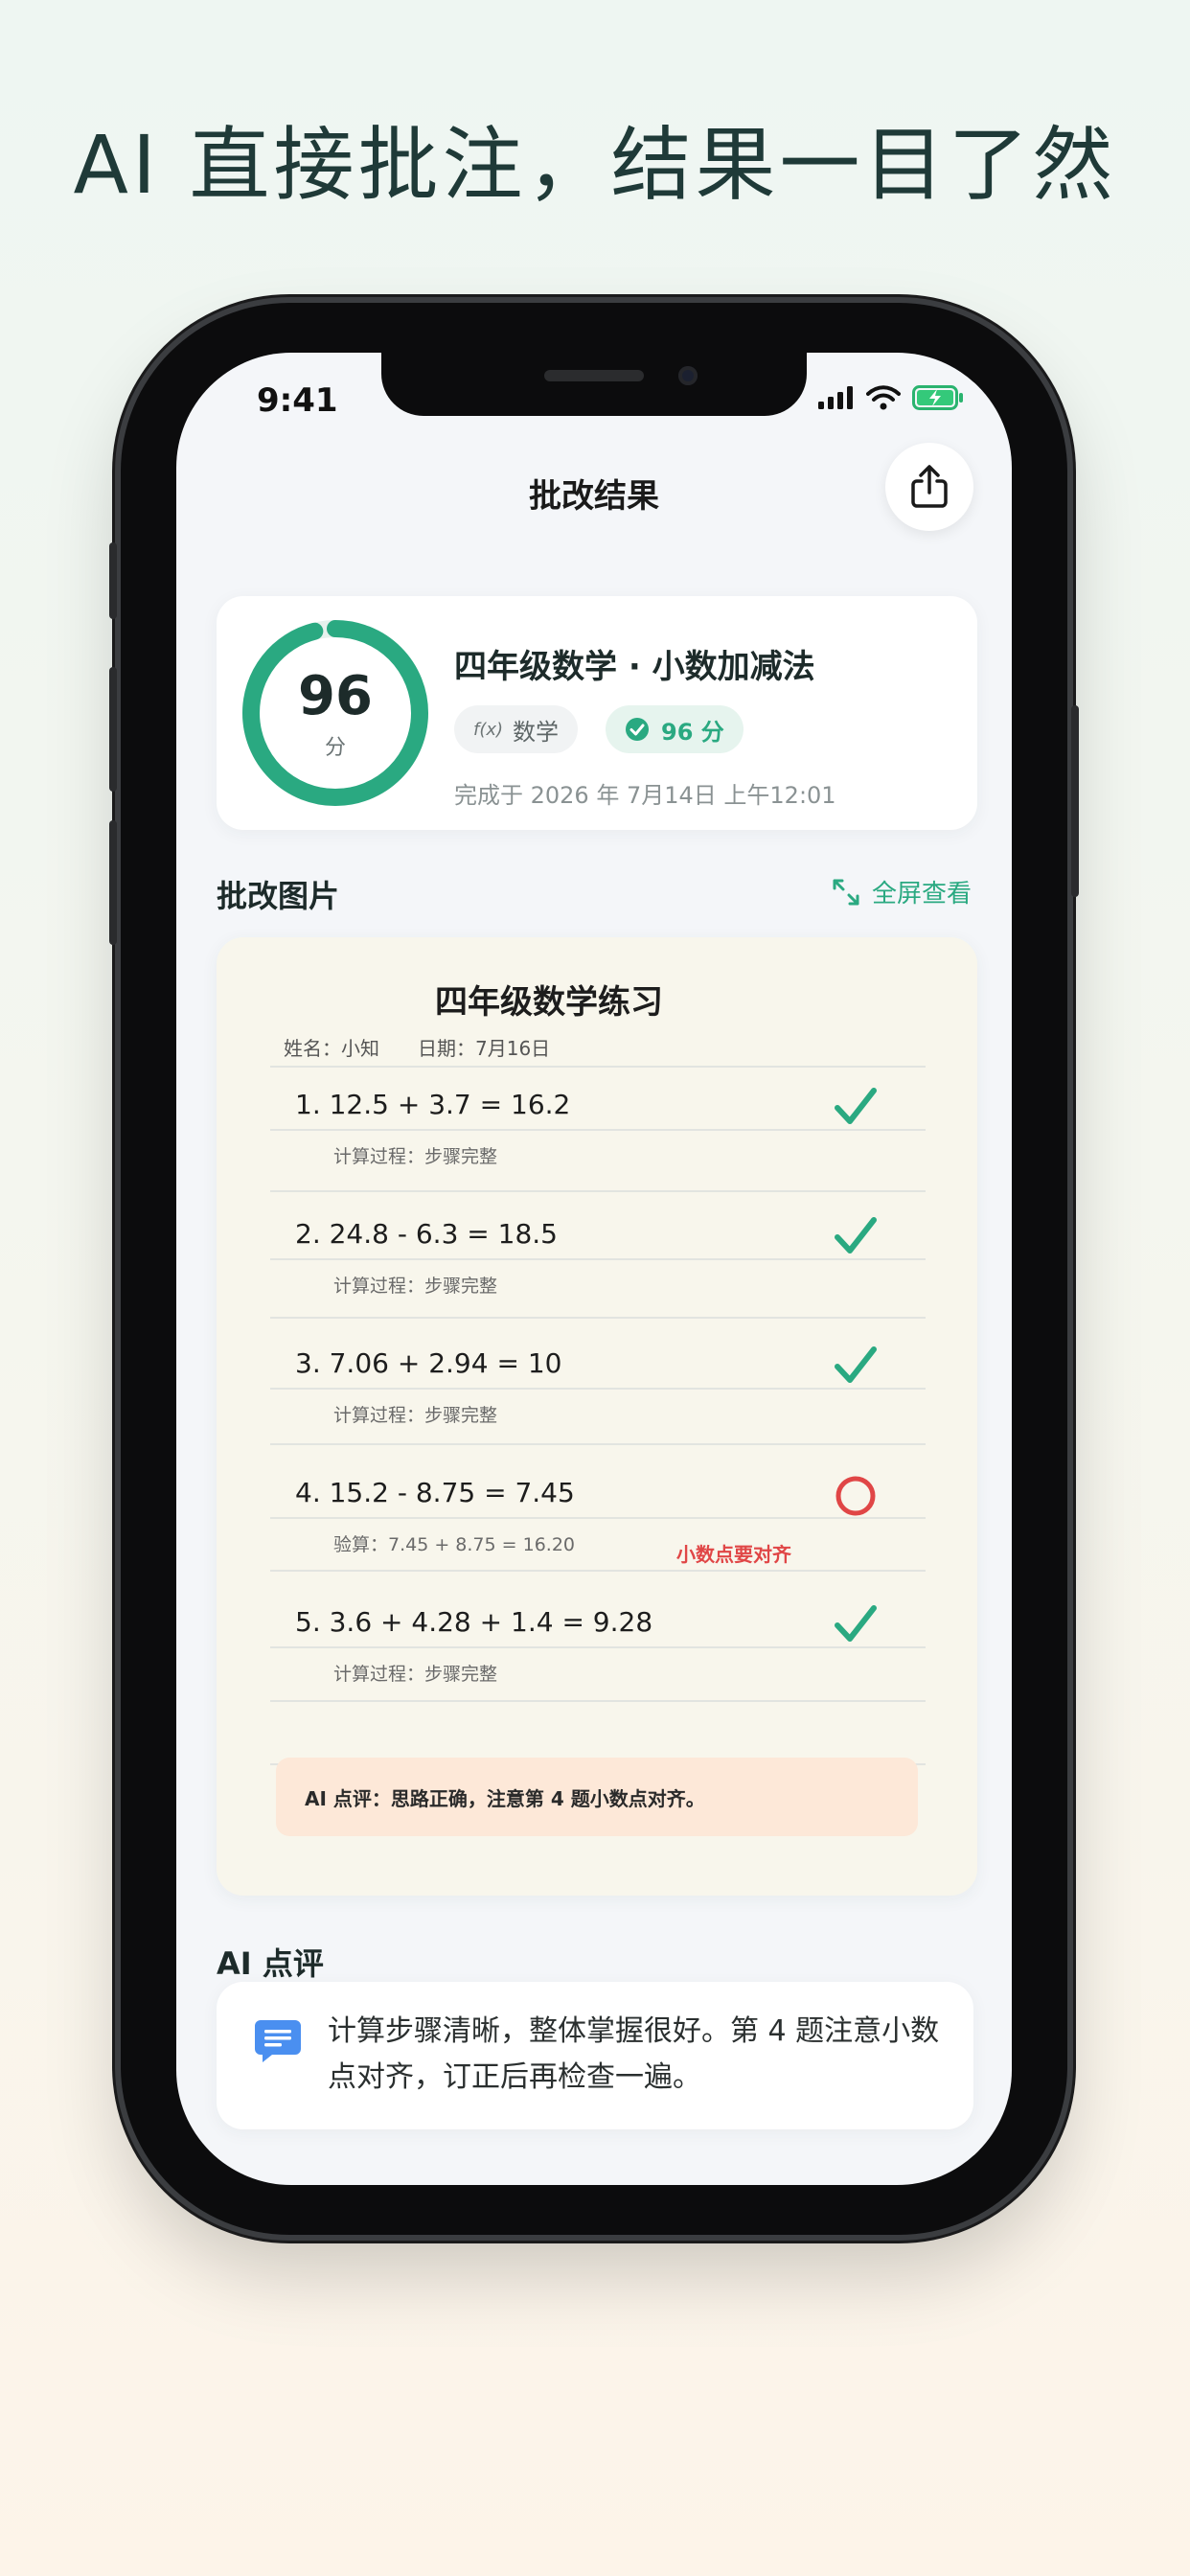  I want to click on problem-2-note: 计算过程：步骤完整, so click(416, 1286).